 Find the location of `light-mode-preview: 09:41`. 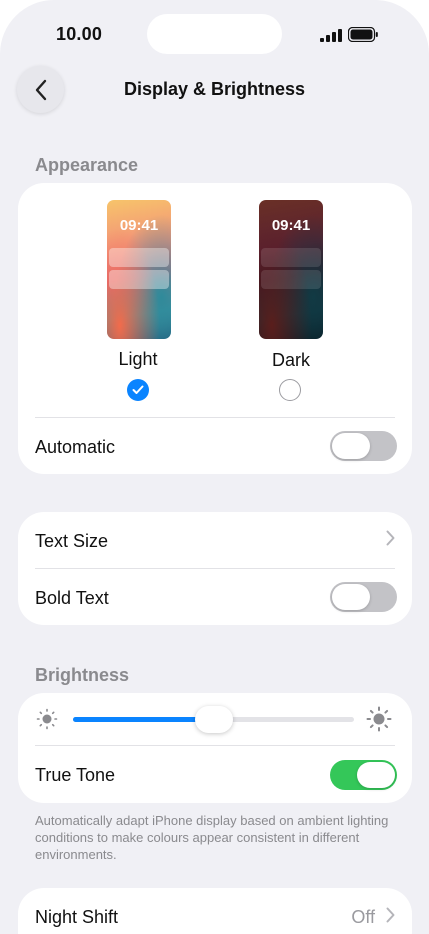

light-mode-preview: 09:41 is located at coordinates (139, 269).